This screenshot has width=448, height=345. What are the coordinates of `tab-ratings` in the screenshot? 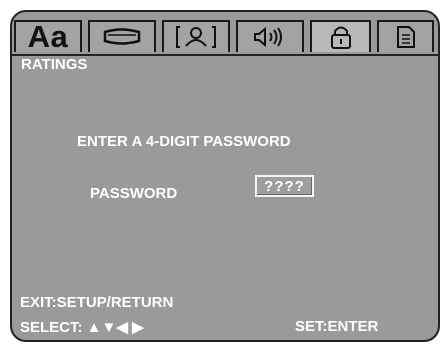 It's located at (340, 36).